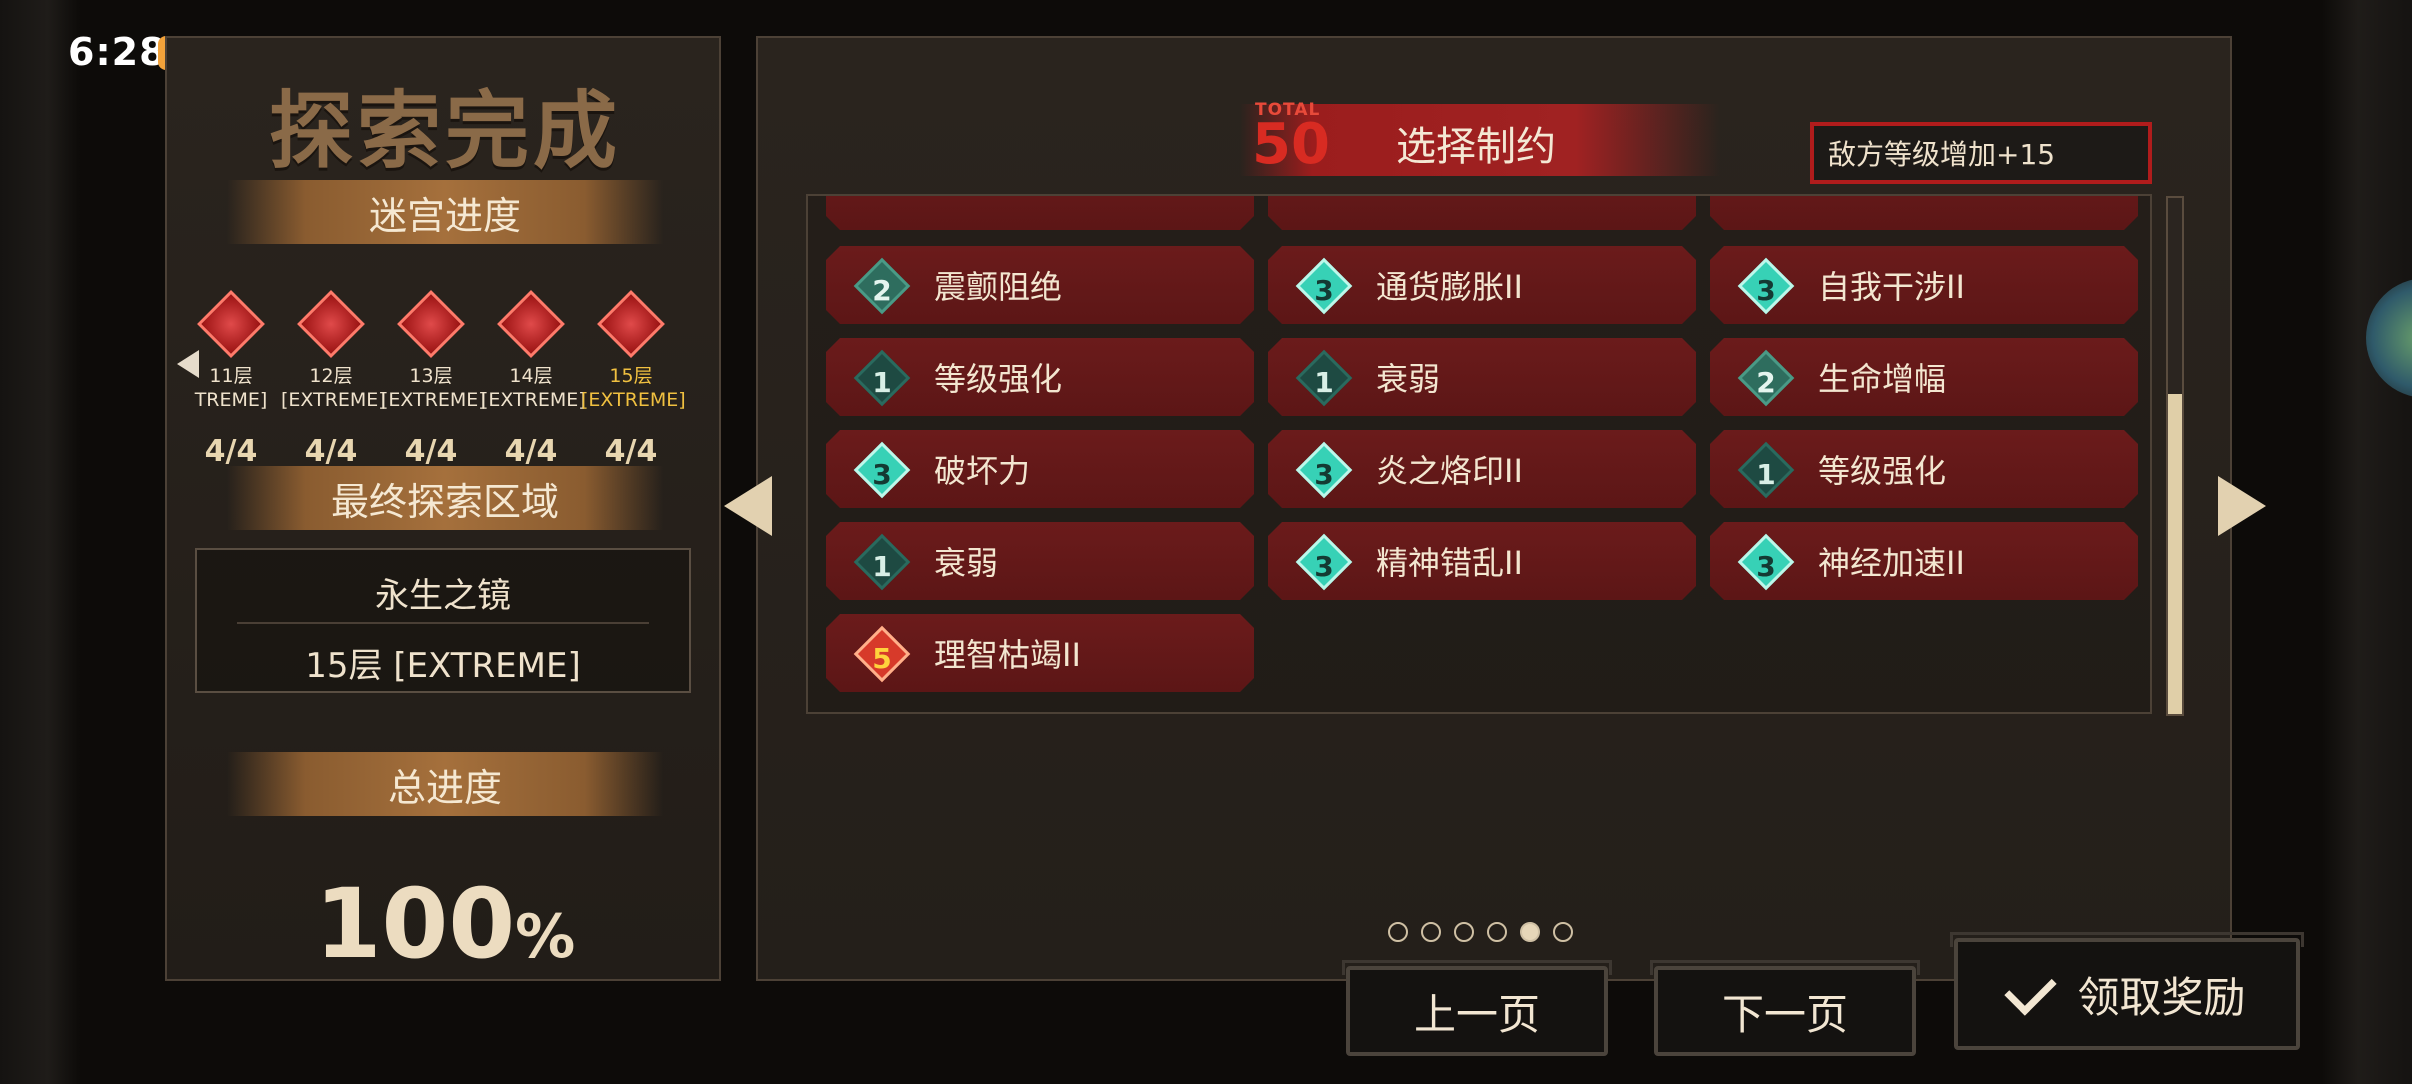 This screenshot has width=2412, height=1084. Describe the element at coordinates (531, 376) in the screenshot. I see `floor-name: 14层` at that location.